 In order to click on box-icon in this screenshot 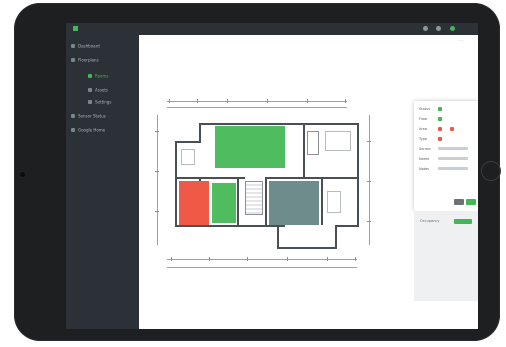, I will do `click(90, 90)`.